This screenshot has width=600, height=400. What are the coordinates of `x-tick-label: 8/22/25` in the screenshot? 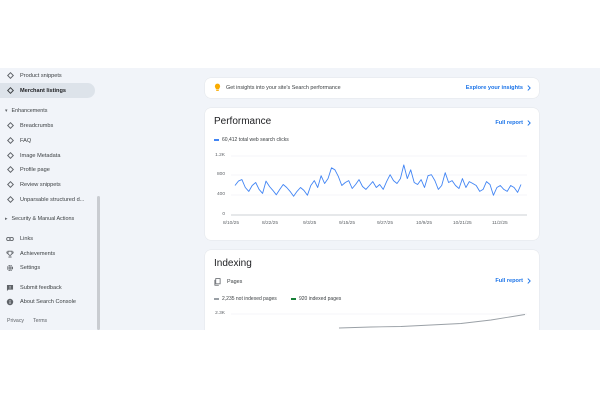 It's located at (270, 223).